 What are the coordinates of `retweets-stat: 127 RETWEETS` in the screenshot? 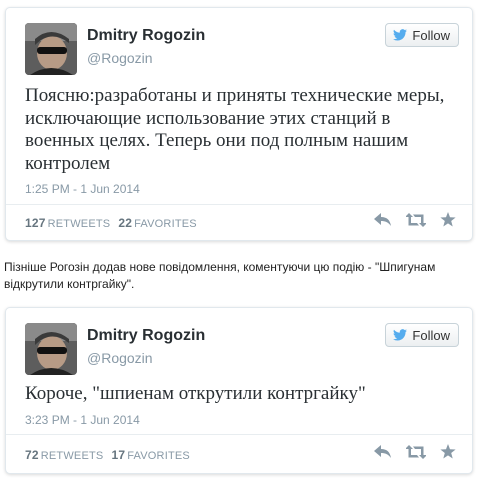 It's located at (67, 223).